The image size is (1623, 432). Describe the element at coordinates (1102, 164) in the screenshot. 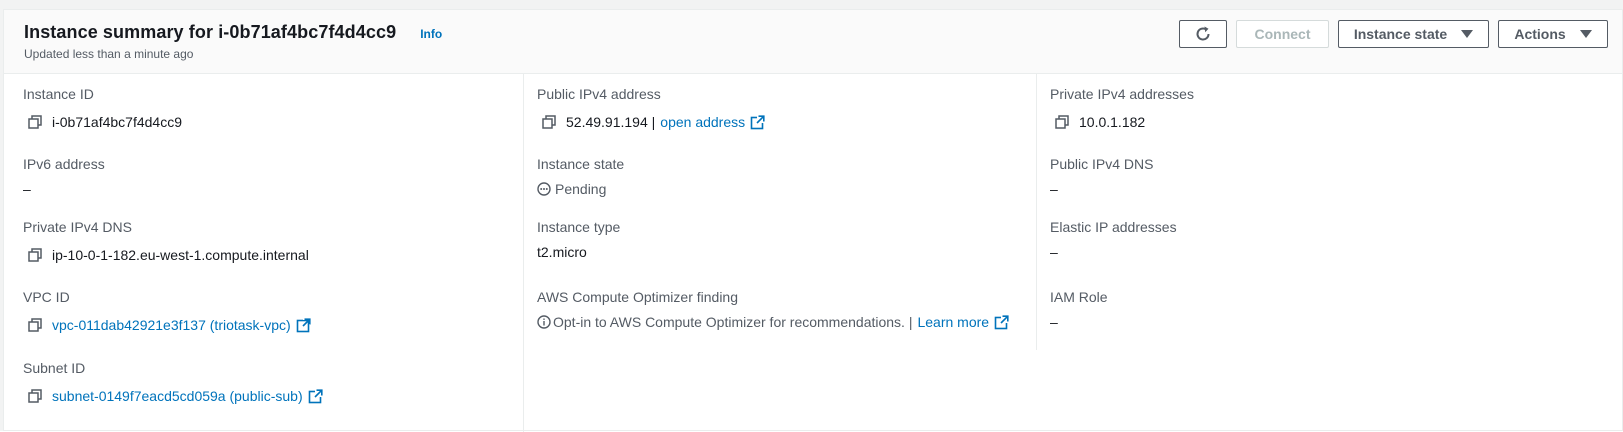

I see `field-label: Public IPv4 DNS` at that location.